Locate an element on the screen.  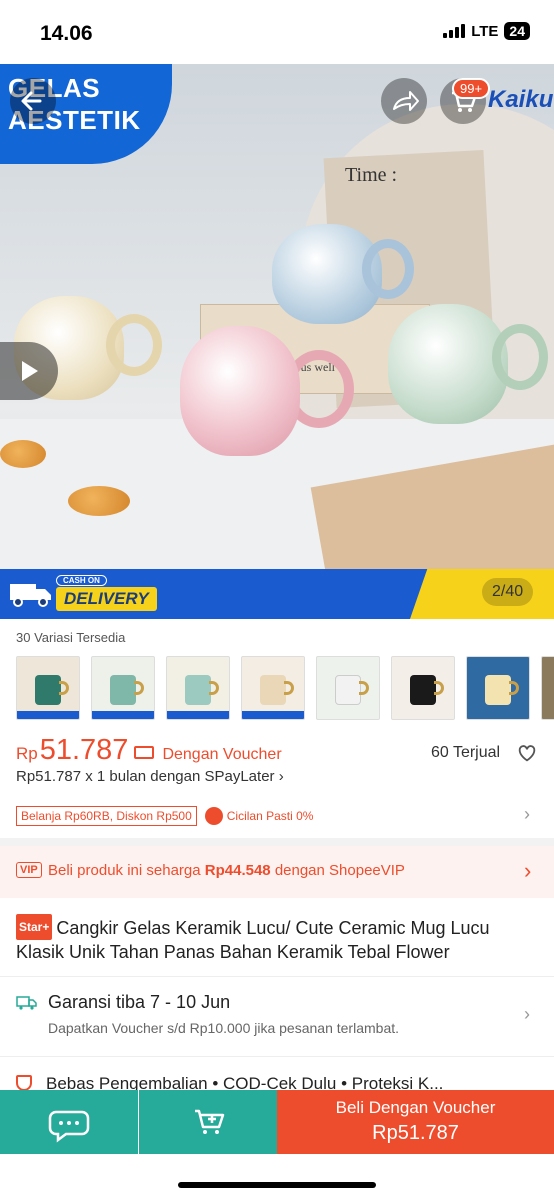
buy-button-price: Rp51.787 is located at coordinates (415, 1133).